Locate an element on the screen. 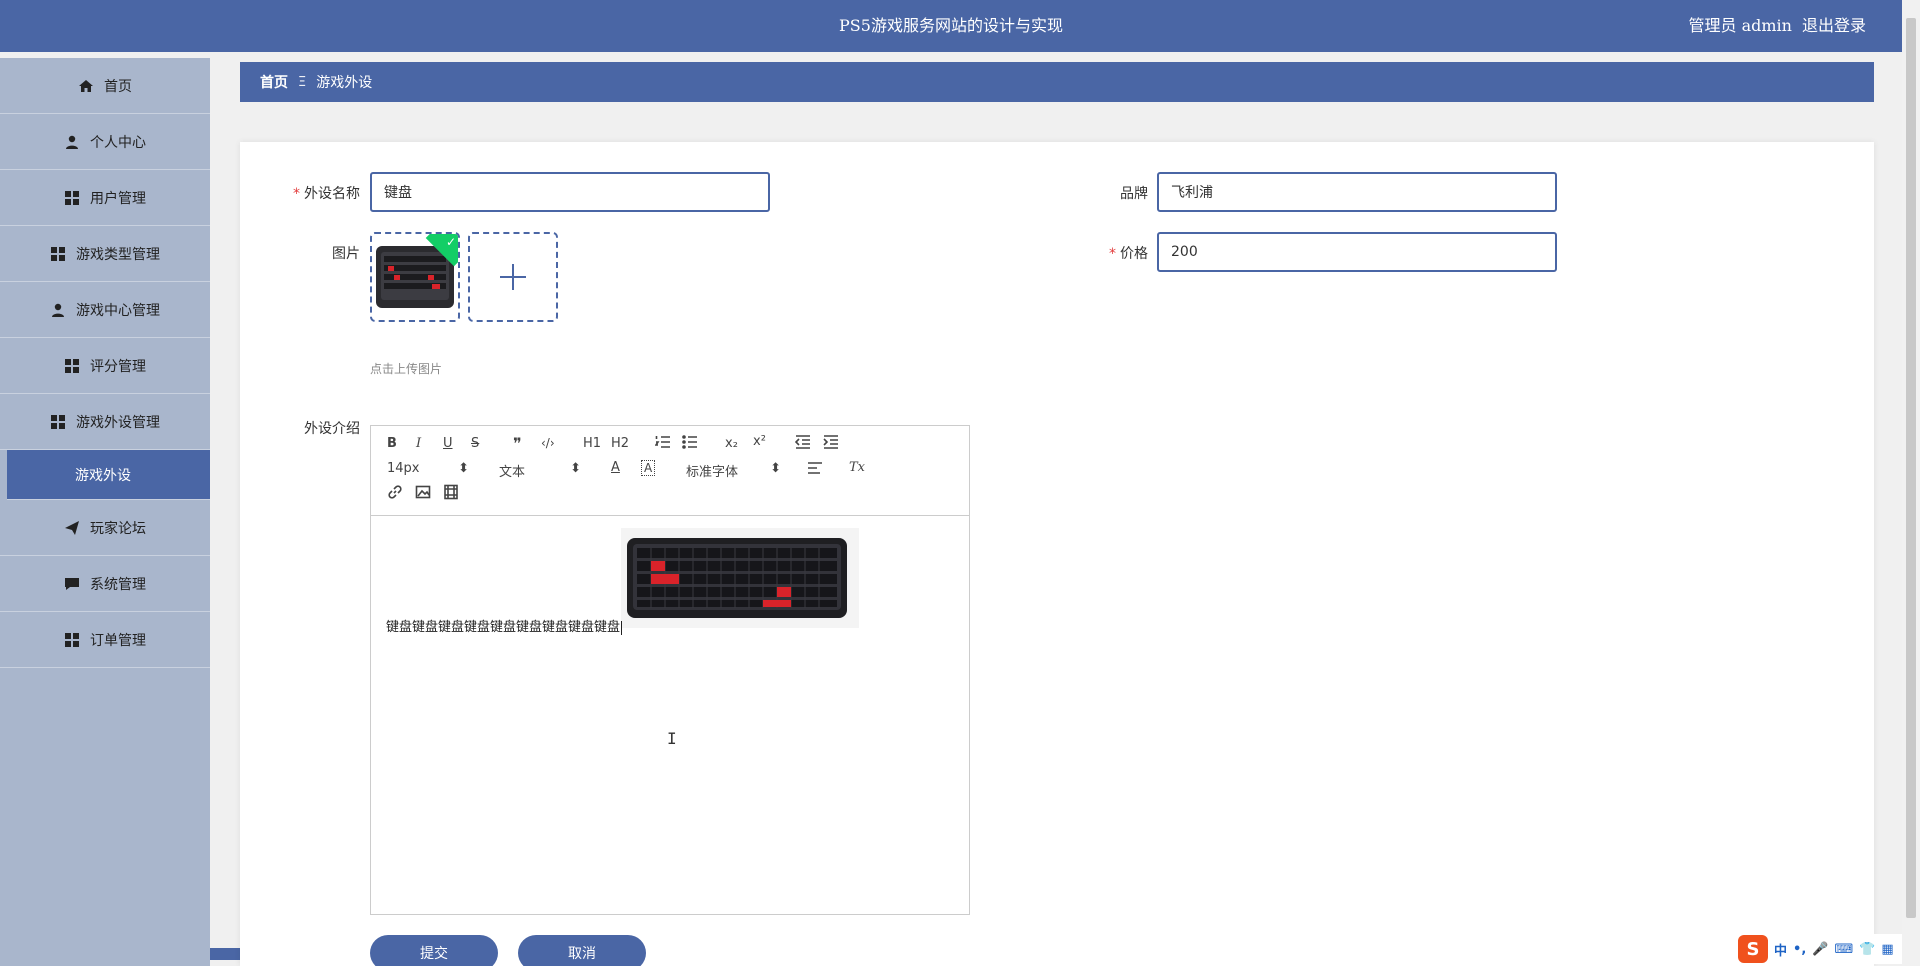 This screenshot has width=1920, height=966. subscript-button: x₂ is located at coordinates (731, 443).